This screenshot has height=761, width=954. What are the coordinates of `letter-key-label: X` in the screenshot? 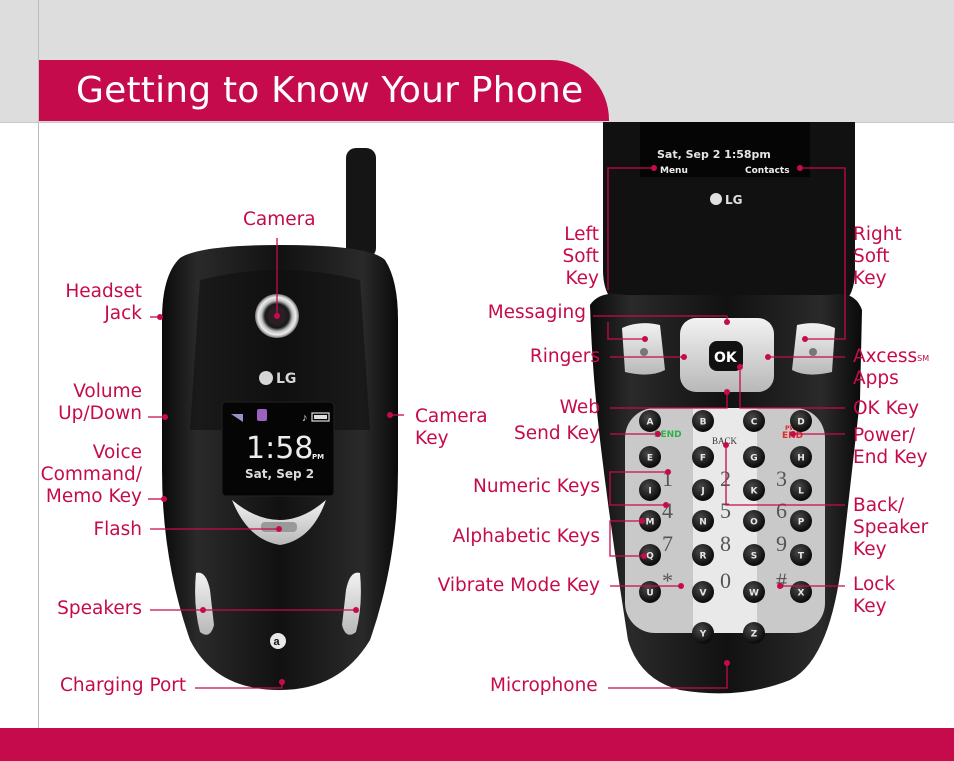 It's located at (801, 594).